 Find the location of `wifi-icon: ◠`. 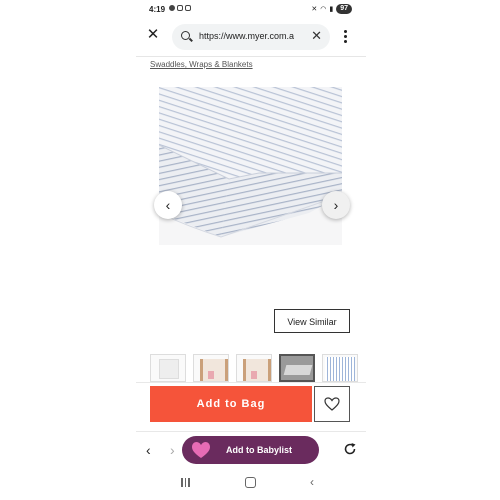

wifi-icon: ◠ is located at coordinates (323, 9).